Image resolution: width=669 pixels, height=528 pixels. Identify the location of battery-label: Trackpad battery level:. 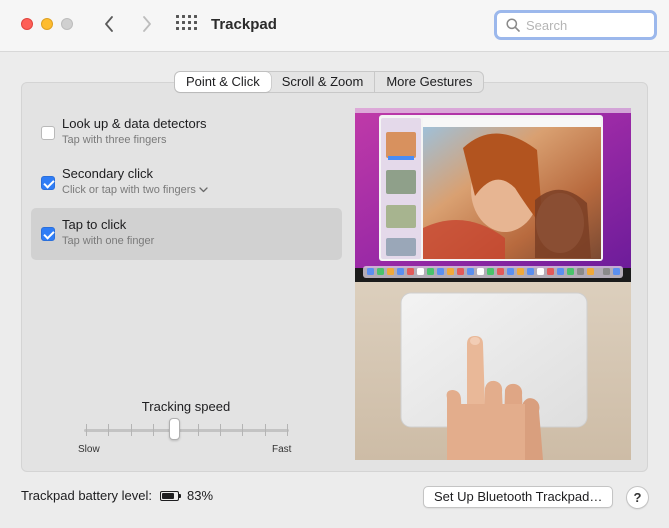
(87, 495).